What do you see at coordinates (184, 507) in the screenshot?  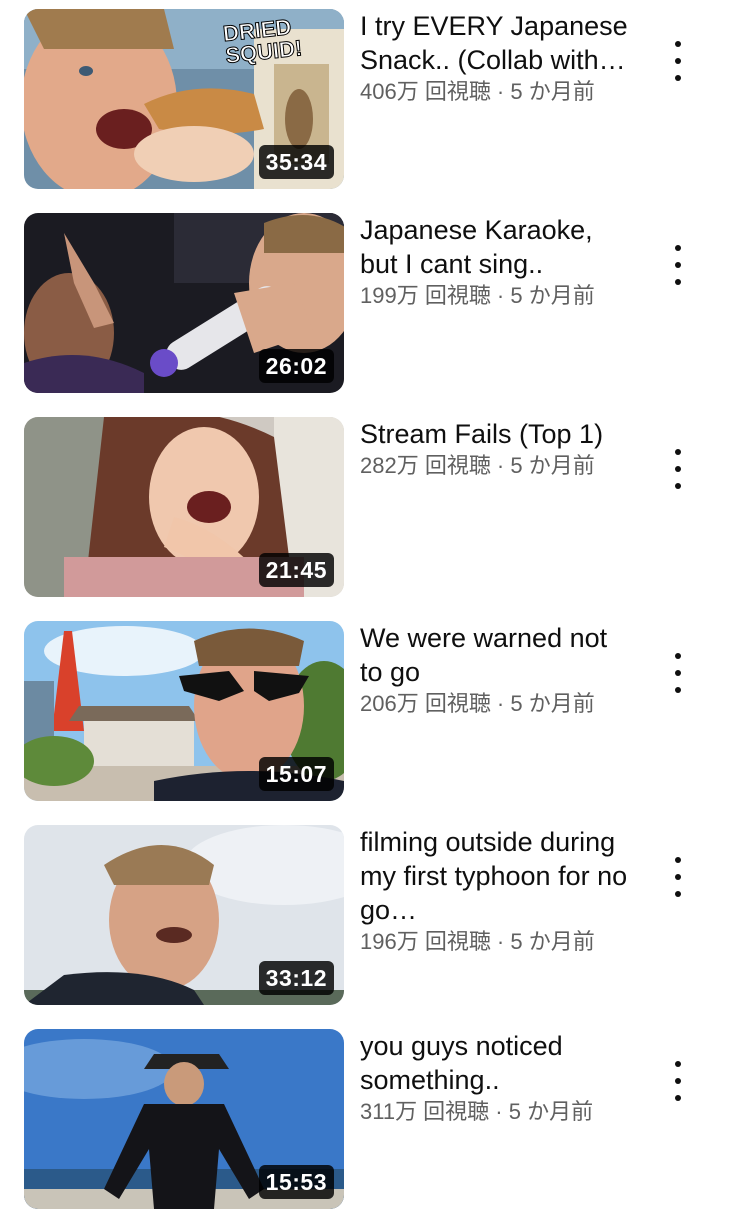 I see `video-thumbnail: 21:45` at bounding box center [184, 507].